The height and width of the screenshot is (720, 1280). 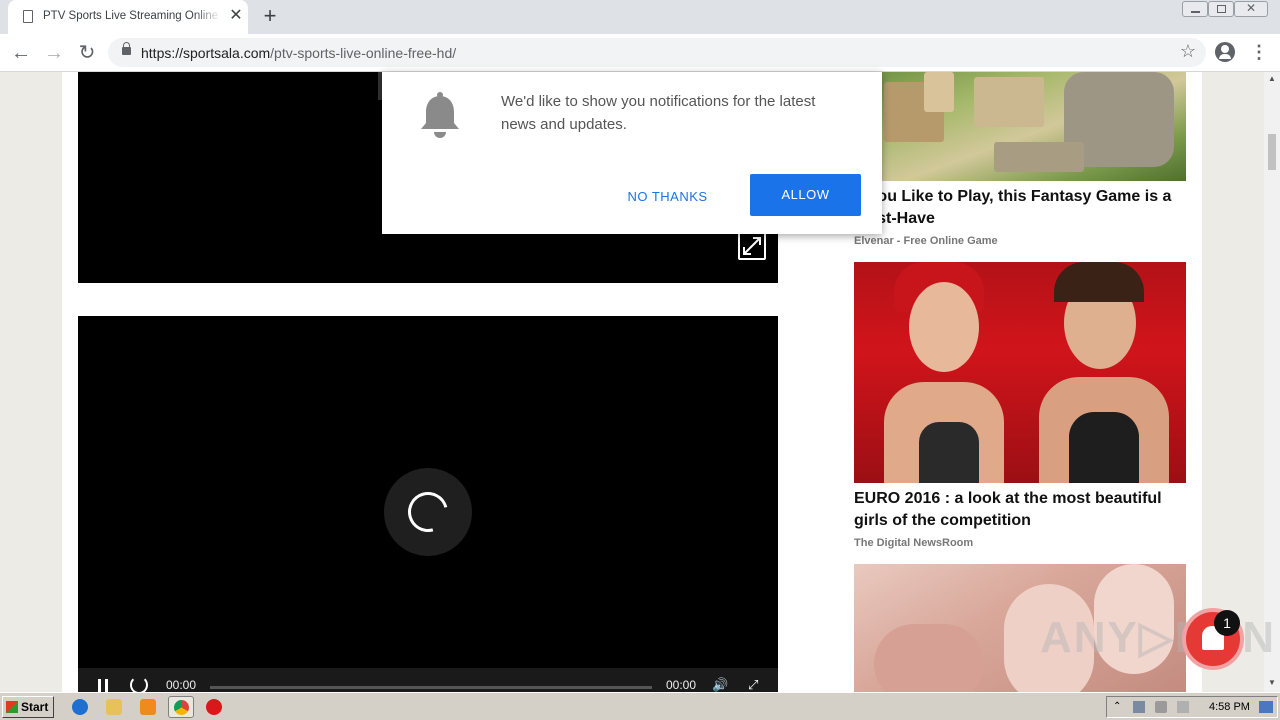 What do you see at coordinates (1259, 52) in the screenshot?
I see `more-menu-icon: ⋮` at bounding box center [1259, 52].